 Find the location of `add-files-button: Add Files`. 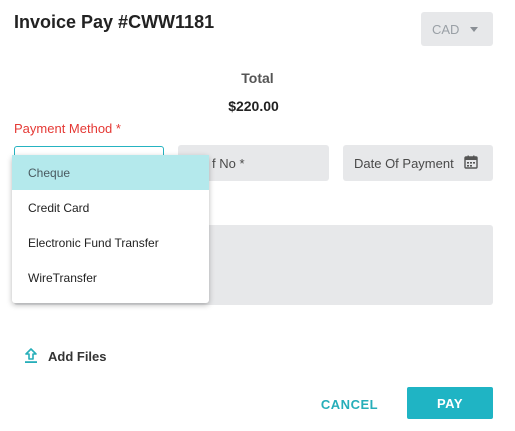

add-files-button: Add Files is located at coordinates (65, 356).